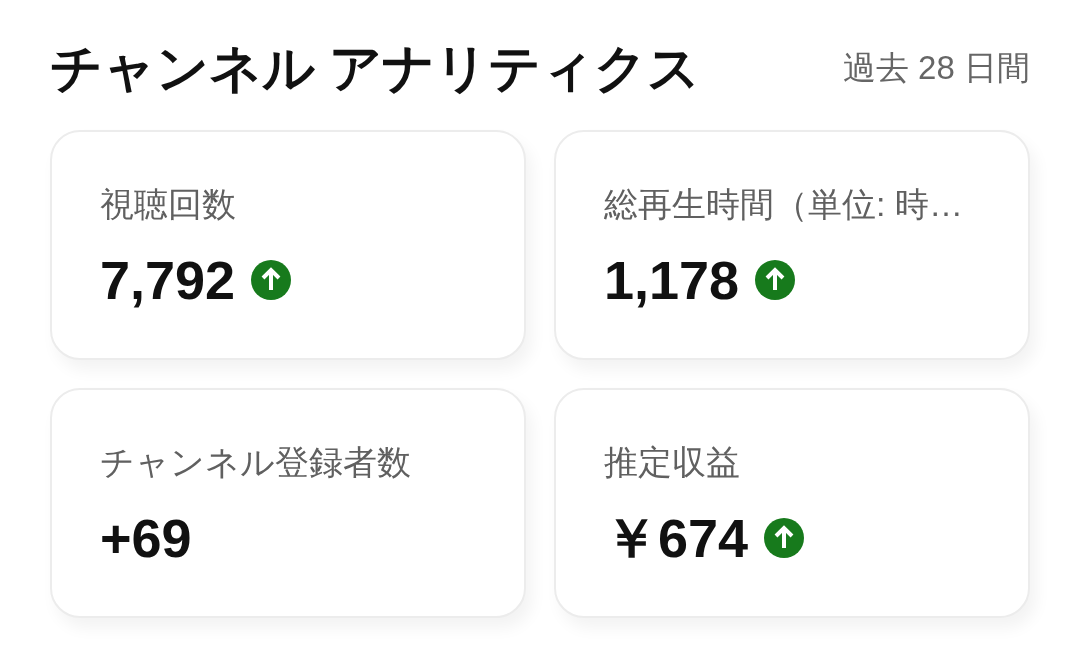  Describe the element at coordinates (375, 68) in the screenshot. I see `page-title: チャンネル アナリティクス` at that location.